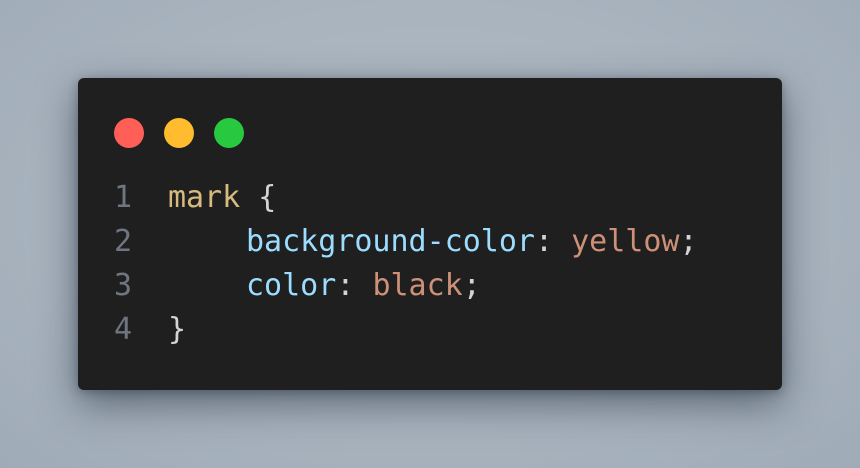  What do you see at coordinates (179, 133) in the screenshot?
I see `minimize-window-button` at bounding box center [179, 133].